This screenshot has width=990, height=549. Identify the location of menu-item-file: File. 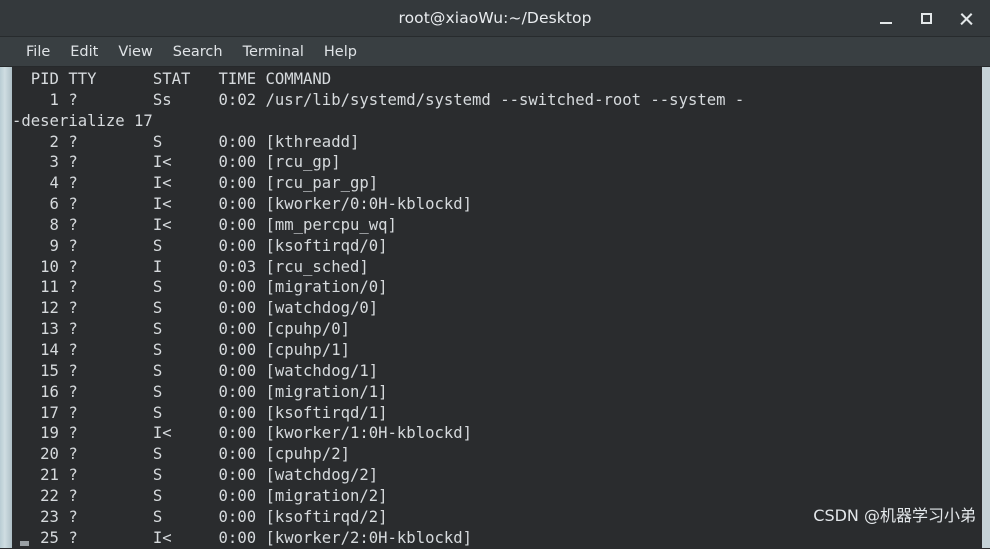
(38, 52).